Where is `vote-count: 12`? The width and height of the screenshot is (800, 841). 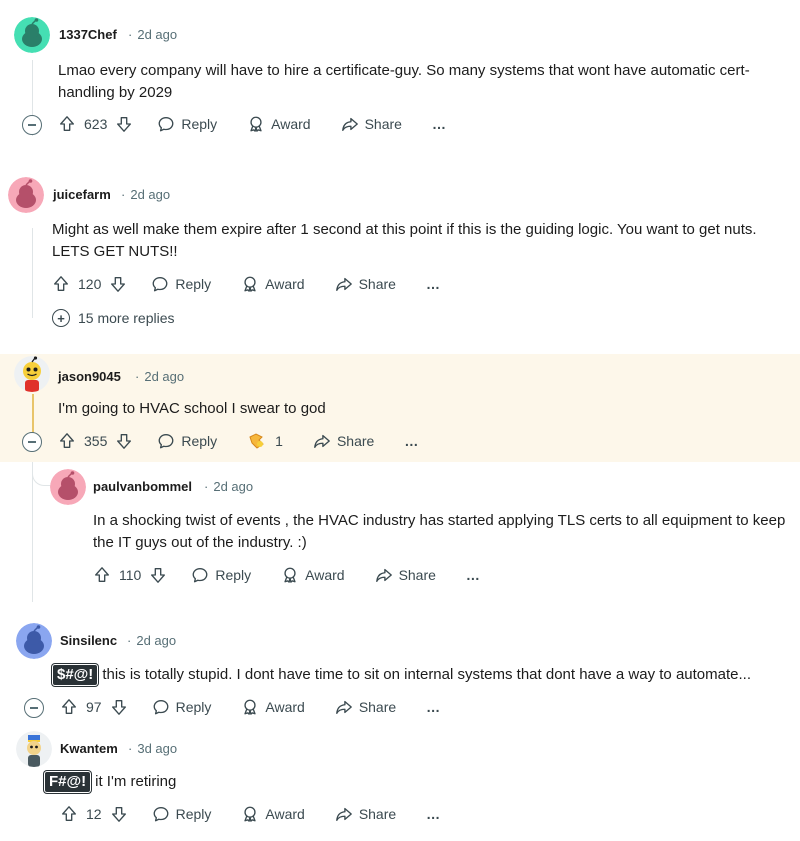
vote-count: 12 is located at coordinates (94, 814).